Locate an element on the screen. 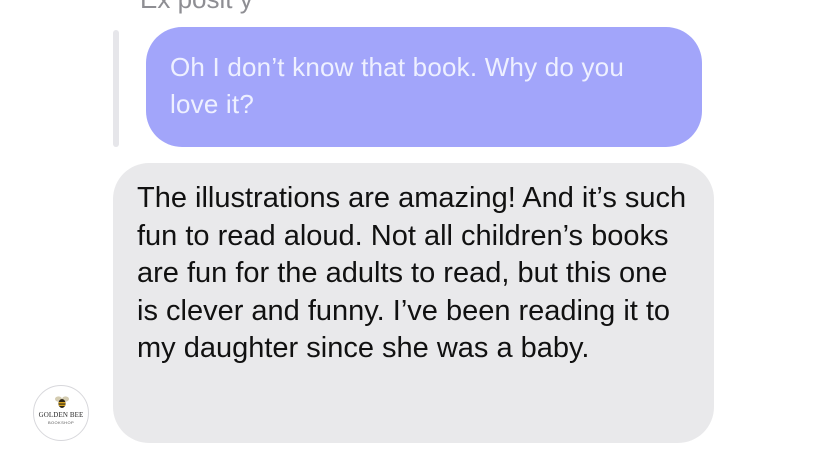  avatar-brand-name: GOLDEN BEE is located at coordinates (61, 415).